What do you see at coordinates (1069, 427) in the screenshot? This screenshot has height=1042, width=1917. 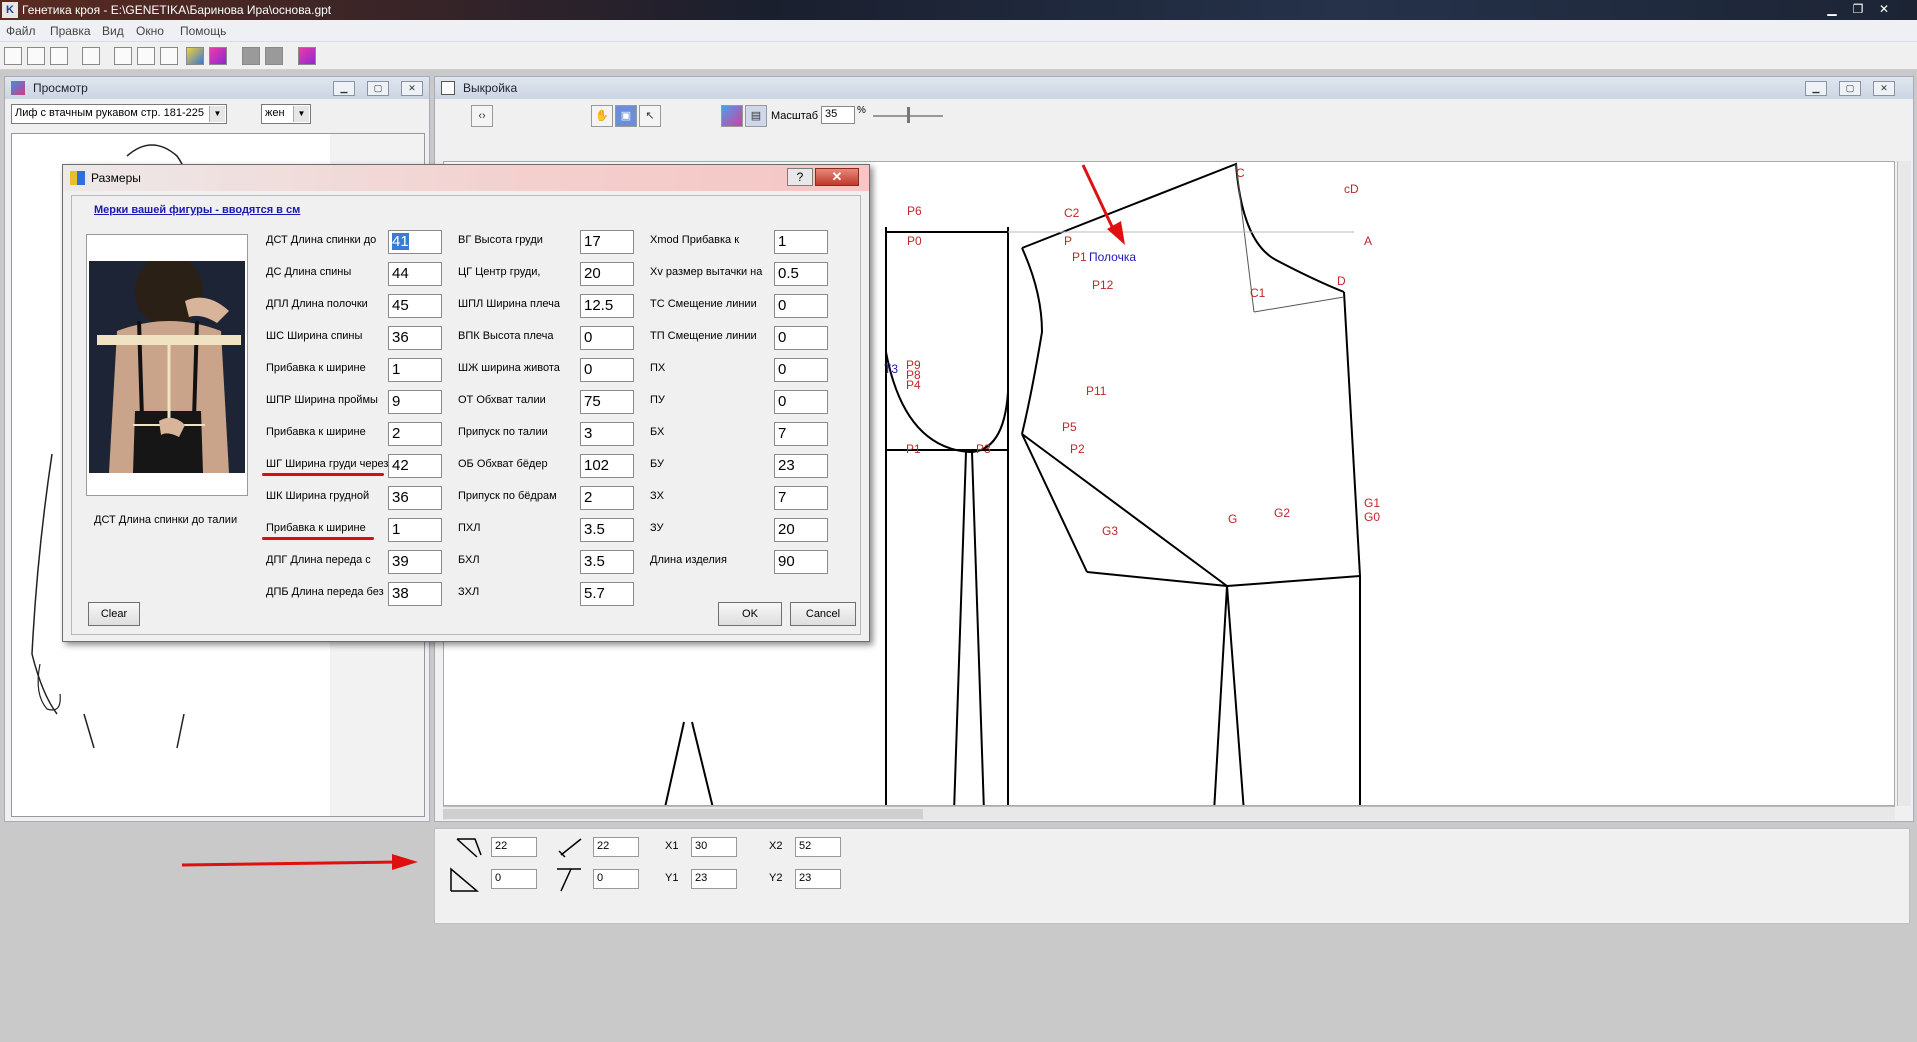 I see `point-p5: P5` at bounding box center [1069, 427].